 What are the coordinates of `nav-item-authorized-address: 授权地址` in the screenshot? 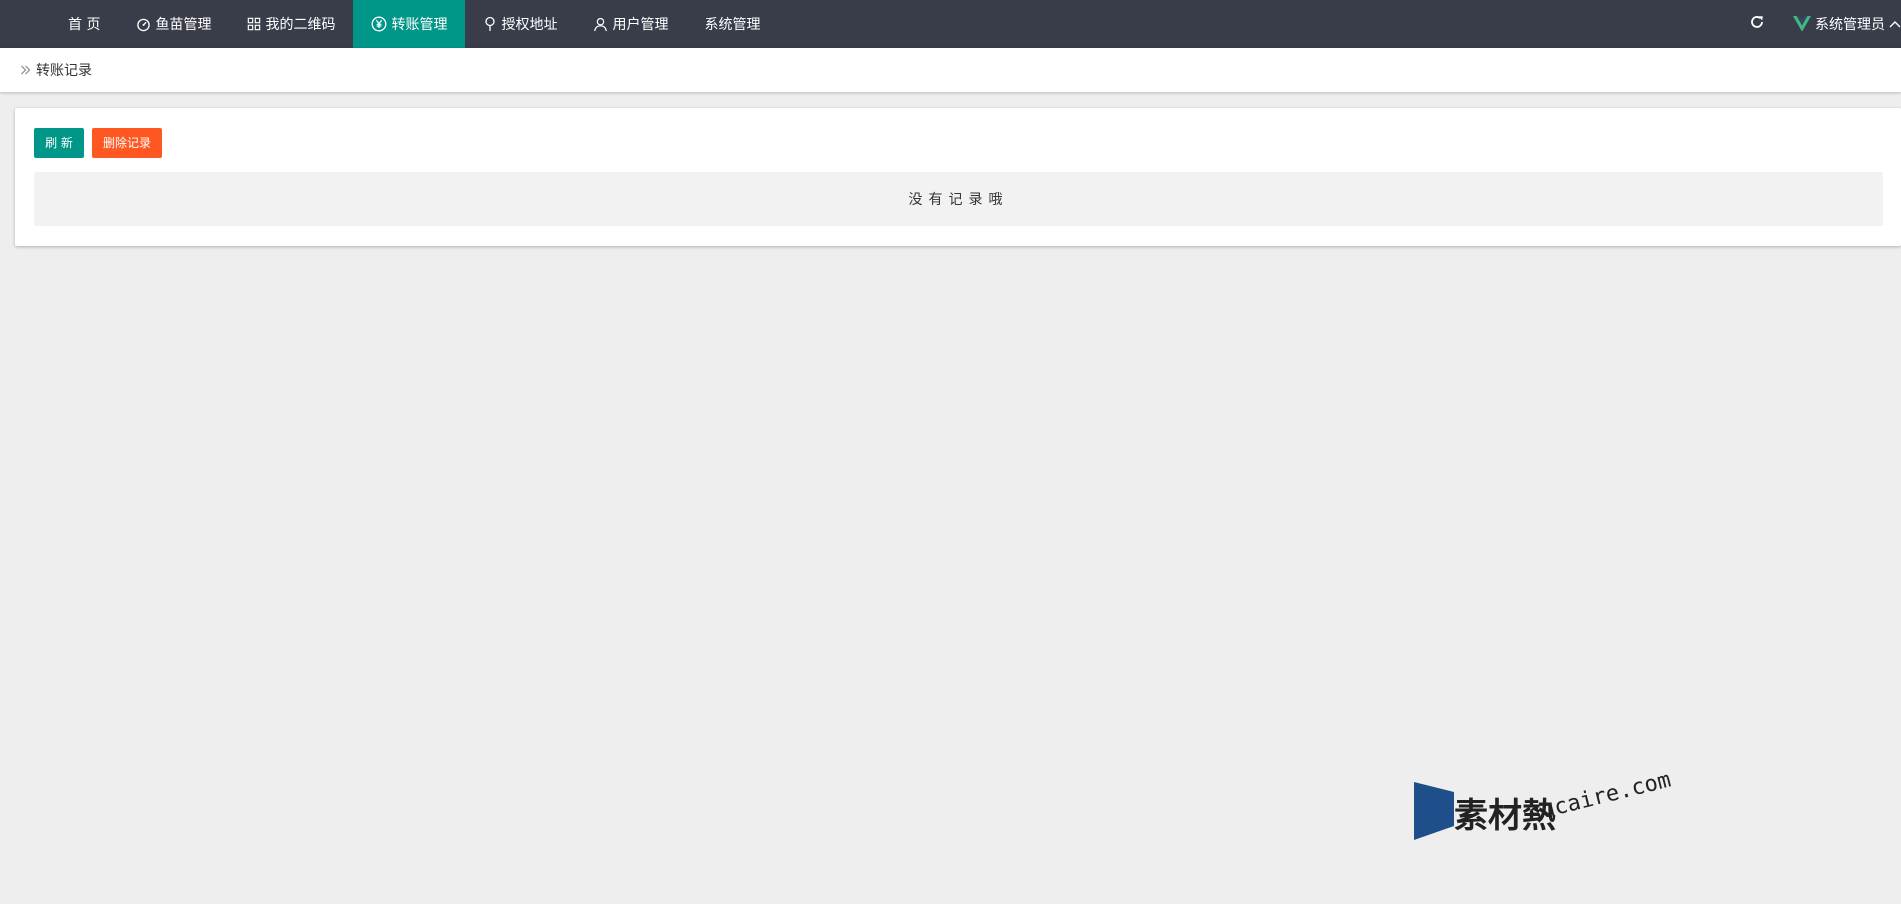 It's located at (520, 24).